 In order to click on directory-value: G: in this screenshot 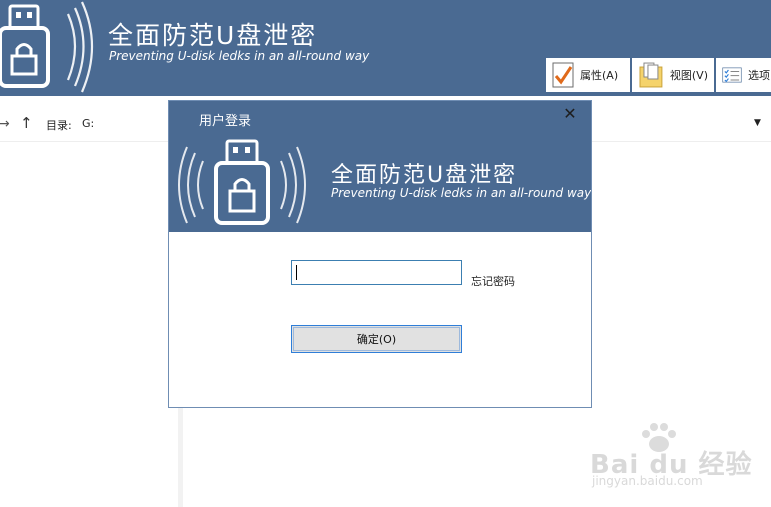, I will do `click(88, 123)`.